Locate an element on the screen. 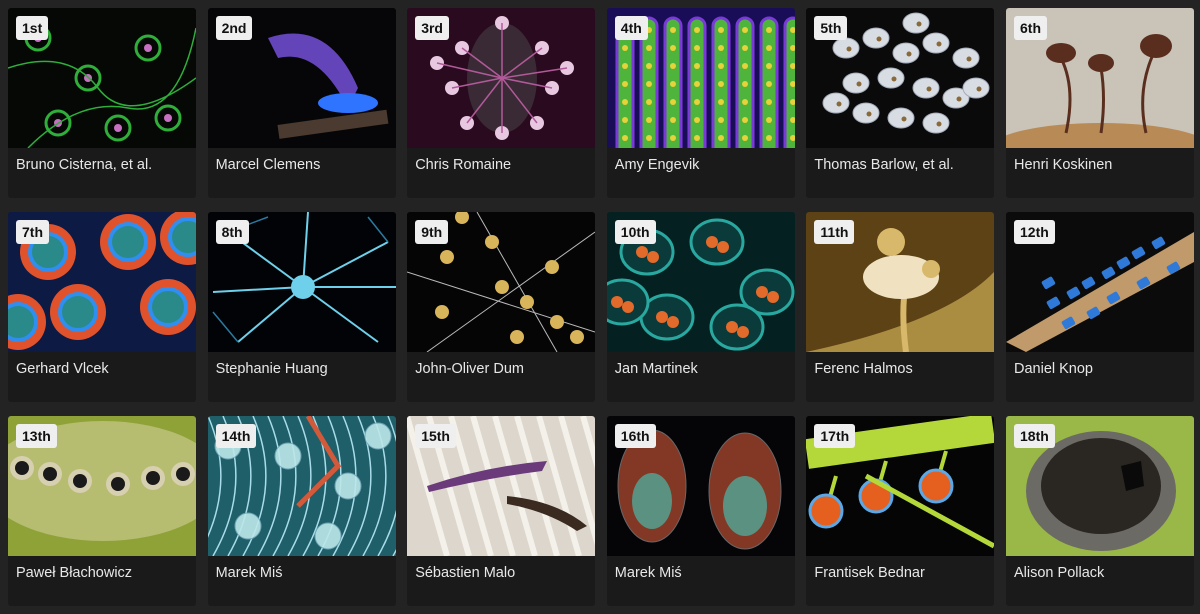  photo-card-3rd: 3rd Chris Romaine is located at coordinates (501, 103).